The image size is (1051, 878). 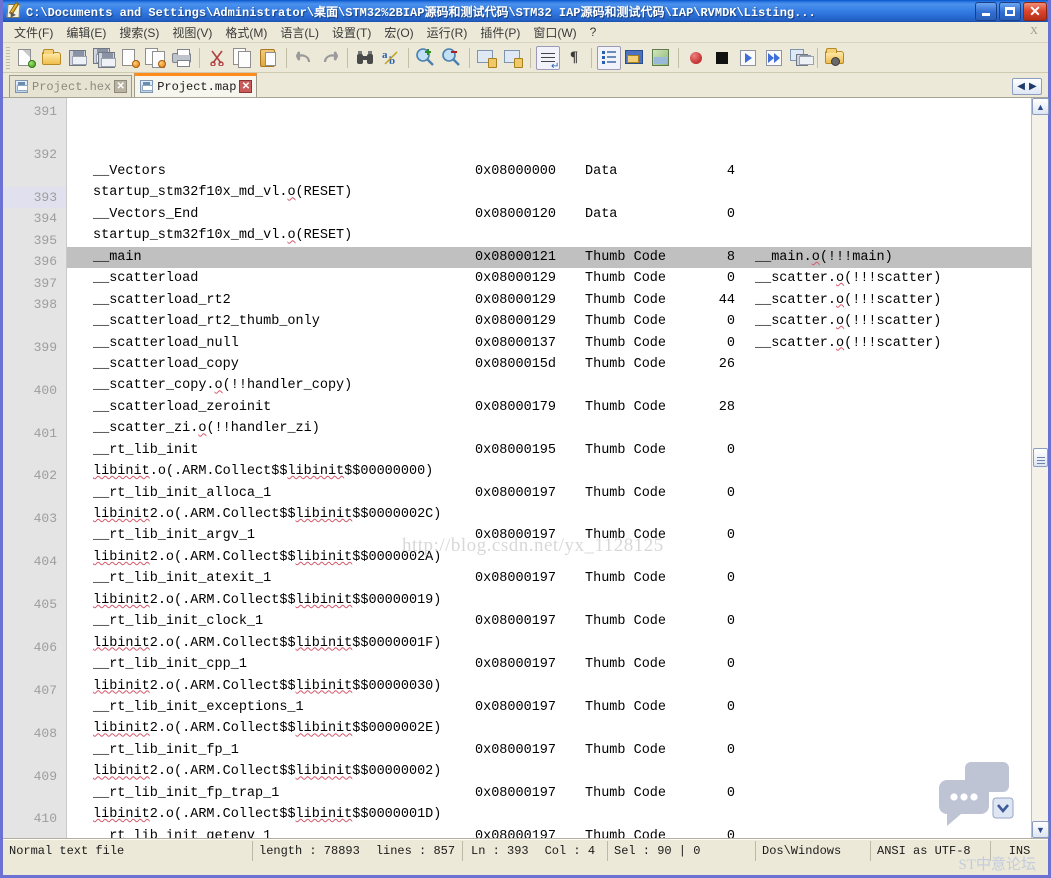 I want to click on copy-icon, so click(x=243, y=58).